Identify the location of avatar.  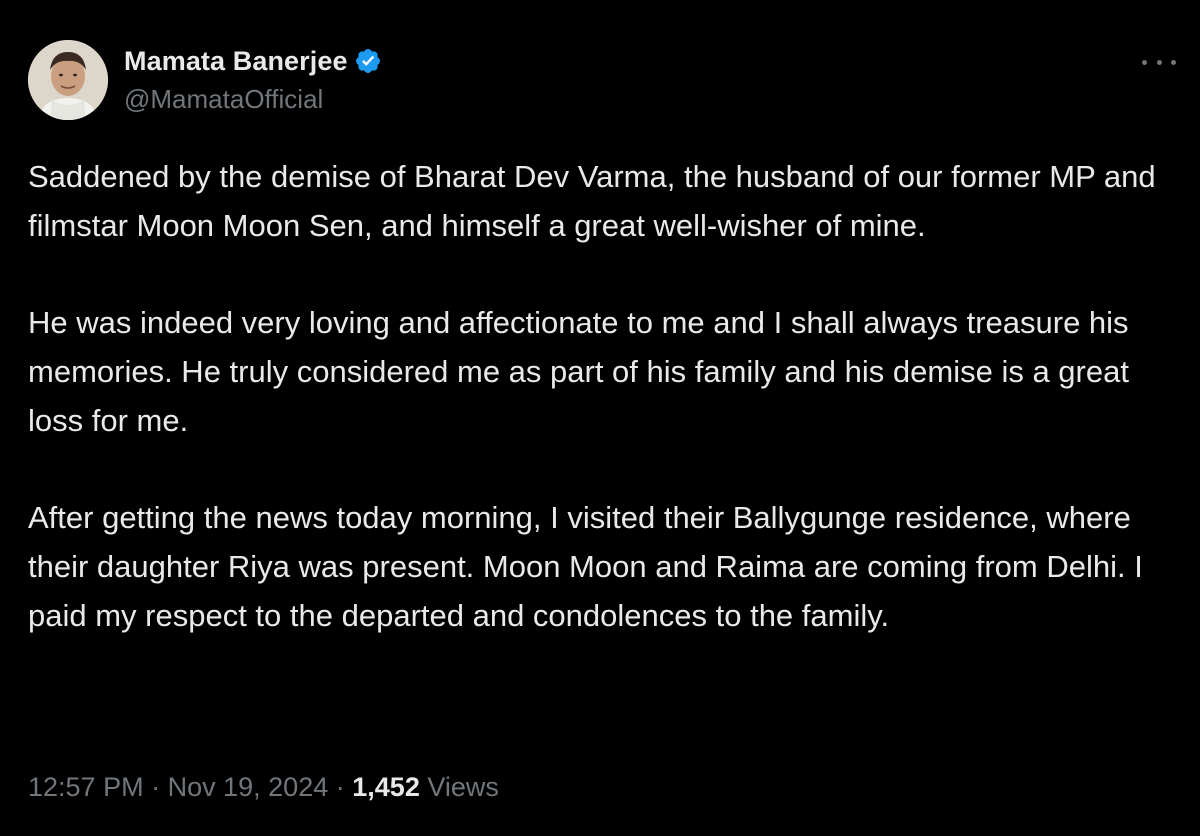
(68, 80).